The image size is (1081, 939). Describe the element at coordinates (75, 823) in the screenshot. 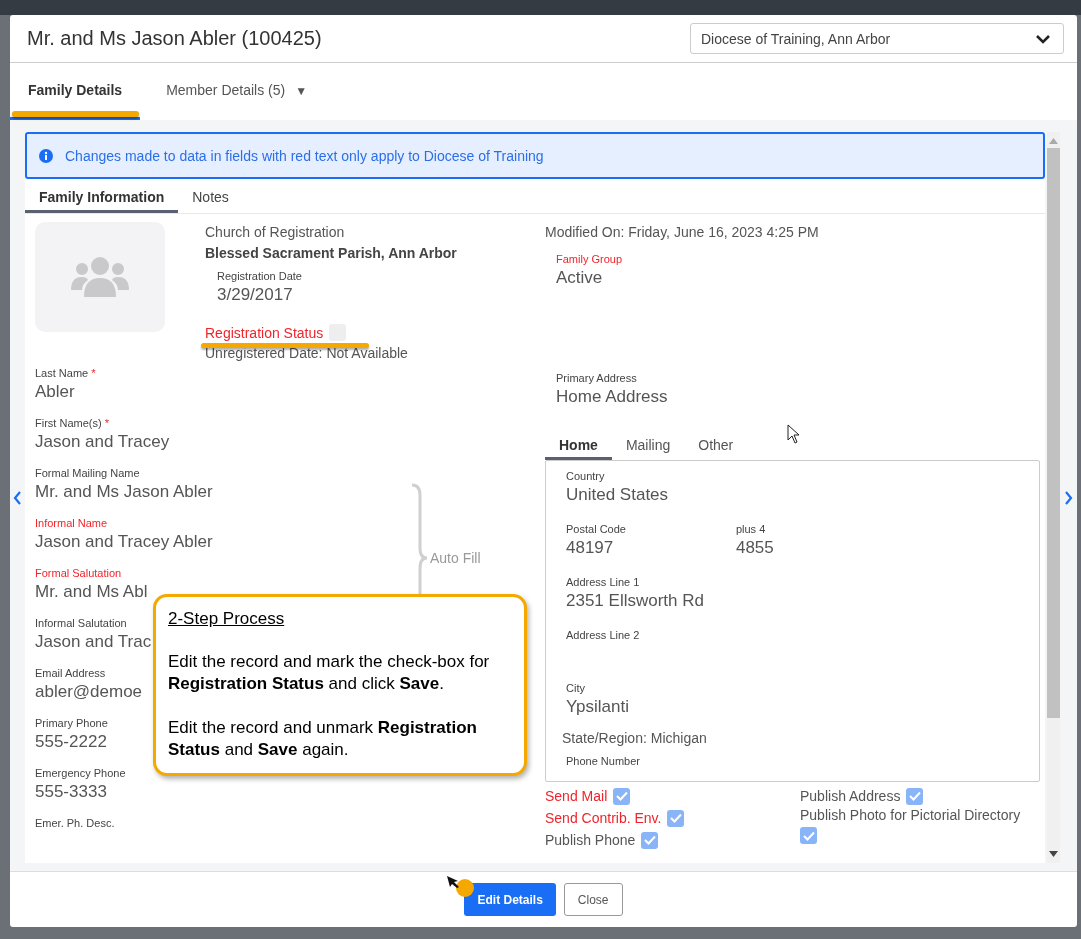

I see `field-label: Emer. Ph. Desc.` at that location.